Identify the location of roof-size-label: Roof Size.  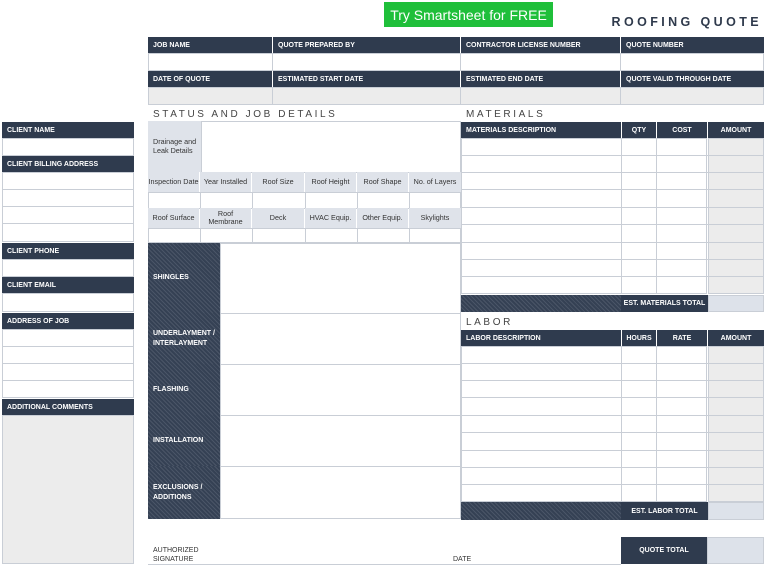
(278, 182).